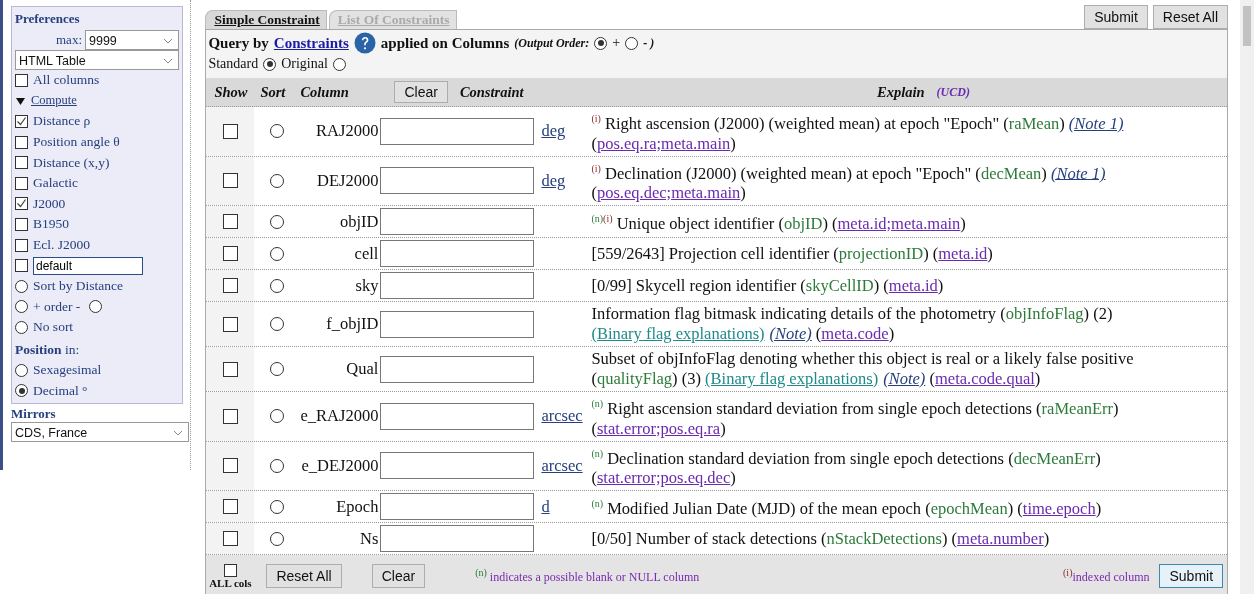  I want to click on option-label: Distance (x,y), so click(71, 162).